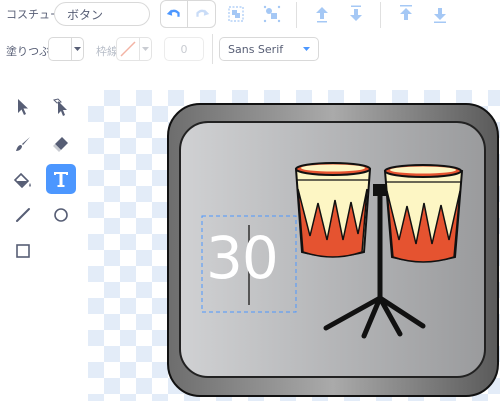 The width and height of the screenshot is (500, 401). I want to click on outline-width-value: 0, so click(184, 49).